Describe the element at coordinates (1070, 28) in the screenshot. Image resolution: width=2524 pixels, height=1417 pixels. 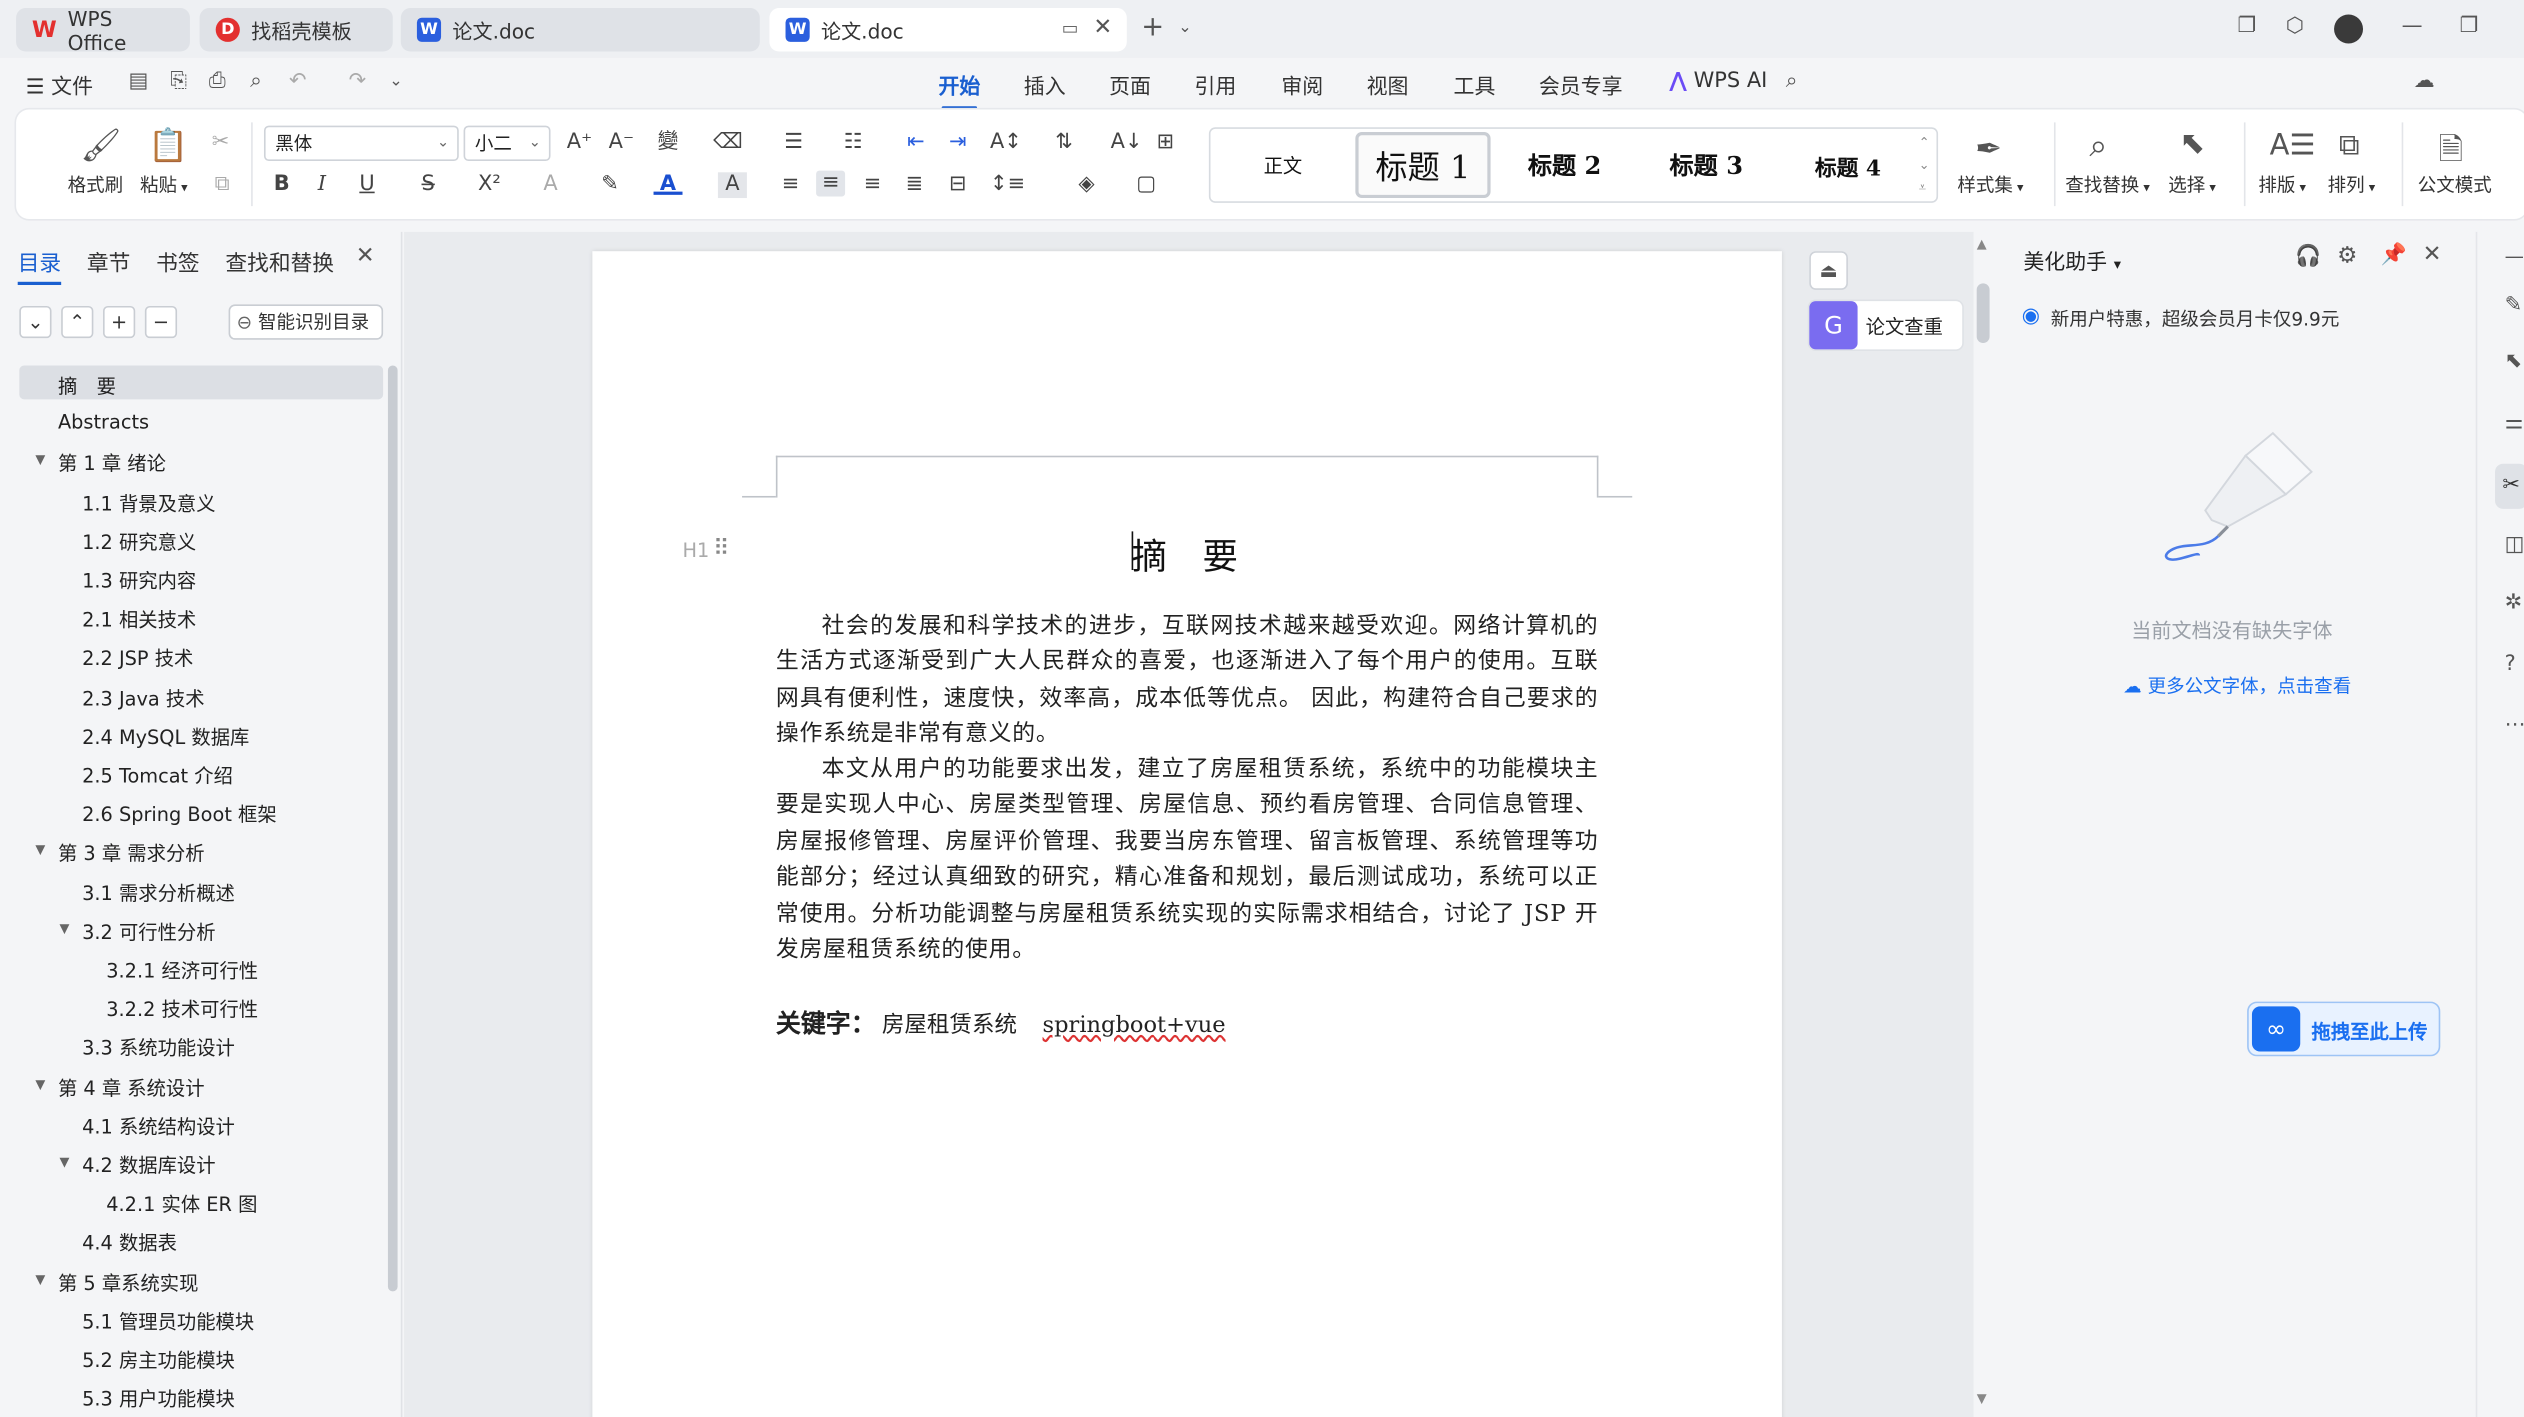
I see `window-mode-icon: ▭` at that location.